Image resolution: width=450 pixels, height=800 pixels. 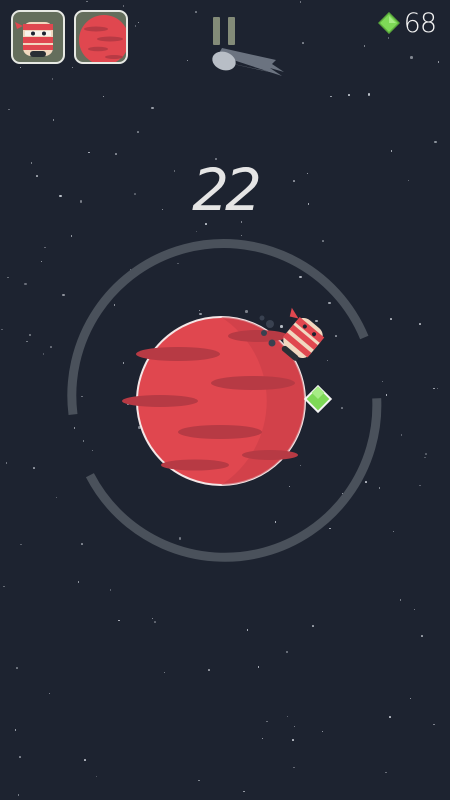 What do you see at coordinates (318, 399) in the screenshot?
I see `green-gem-pickup` at bounding box center [318, 399].